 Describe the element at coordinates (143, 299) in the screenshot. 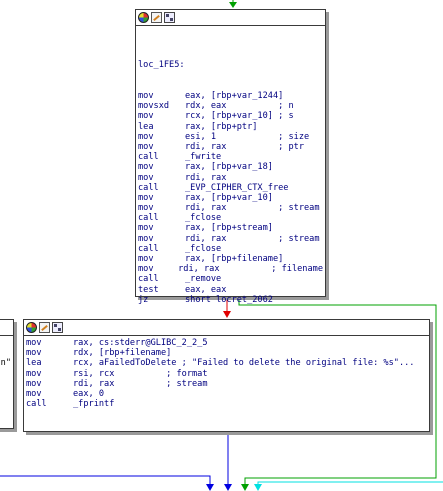

I see `mnemonic: jz` at that location.